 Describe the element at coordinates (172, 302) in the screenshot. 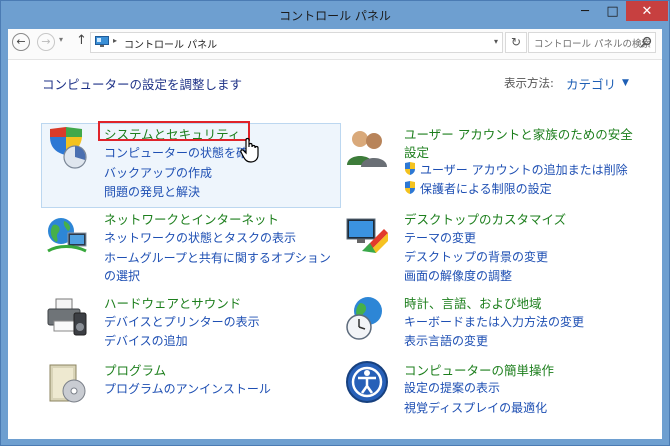

I see `category-title-hardware-sound: ハードウェアとサウンド` at that location.